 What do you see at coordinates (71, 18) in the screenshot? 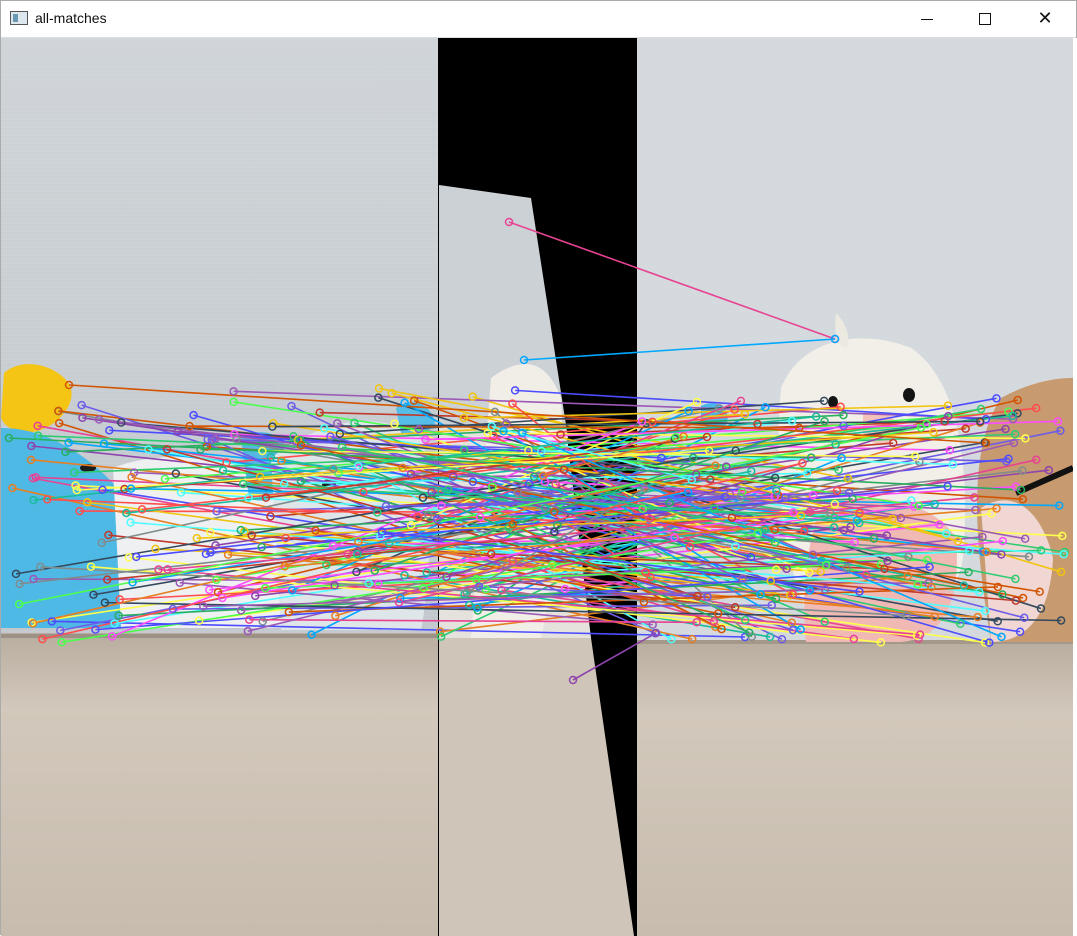
I see `window-title: all-matches` at bounding box center [71, 18].